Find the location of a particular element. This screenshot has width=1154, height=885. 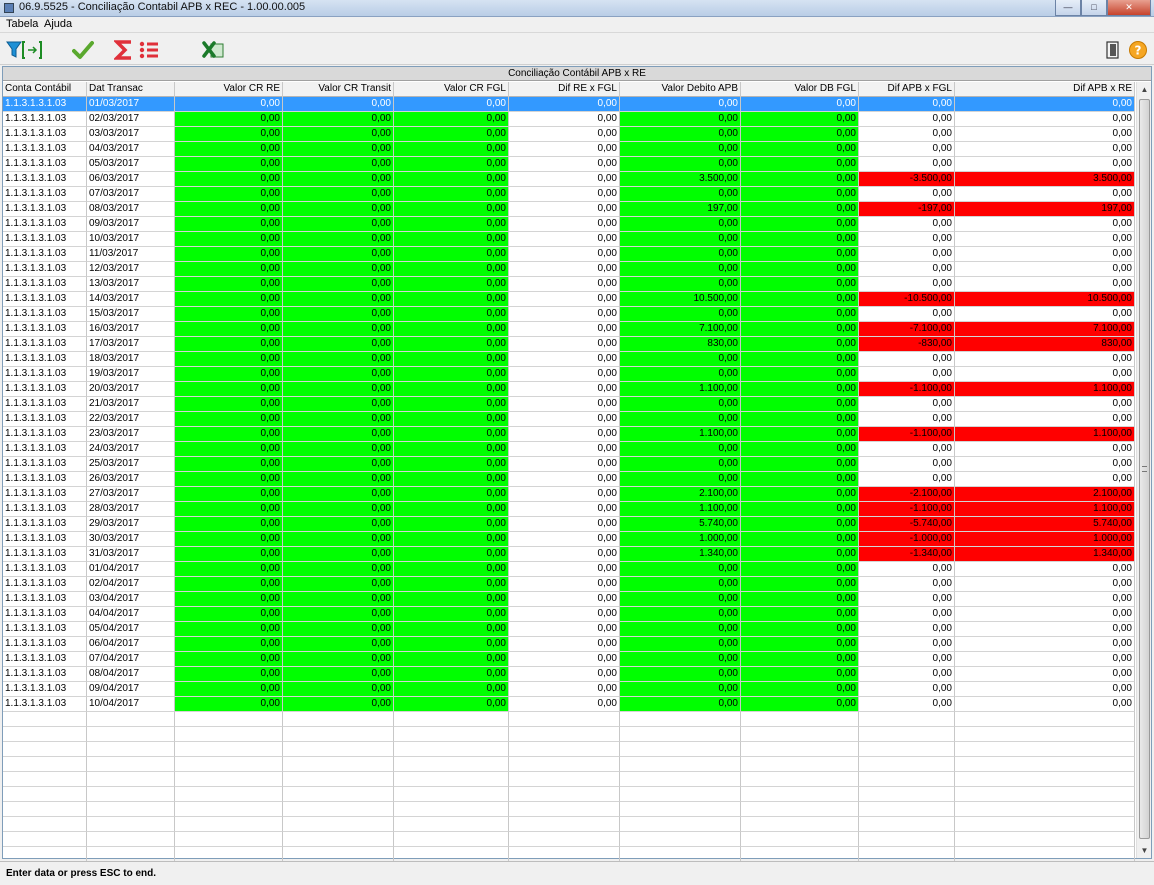

table-cell: 09/03/2017 is located at coordinates (131, 224).